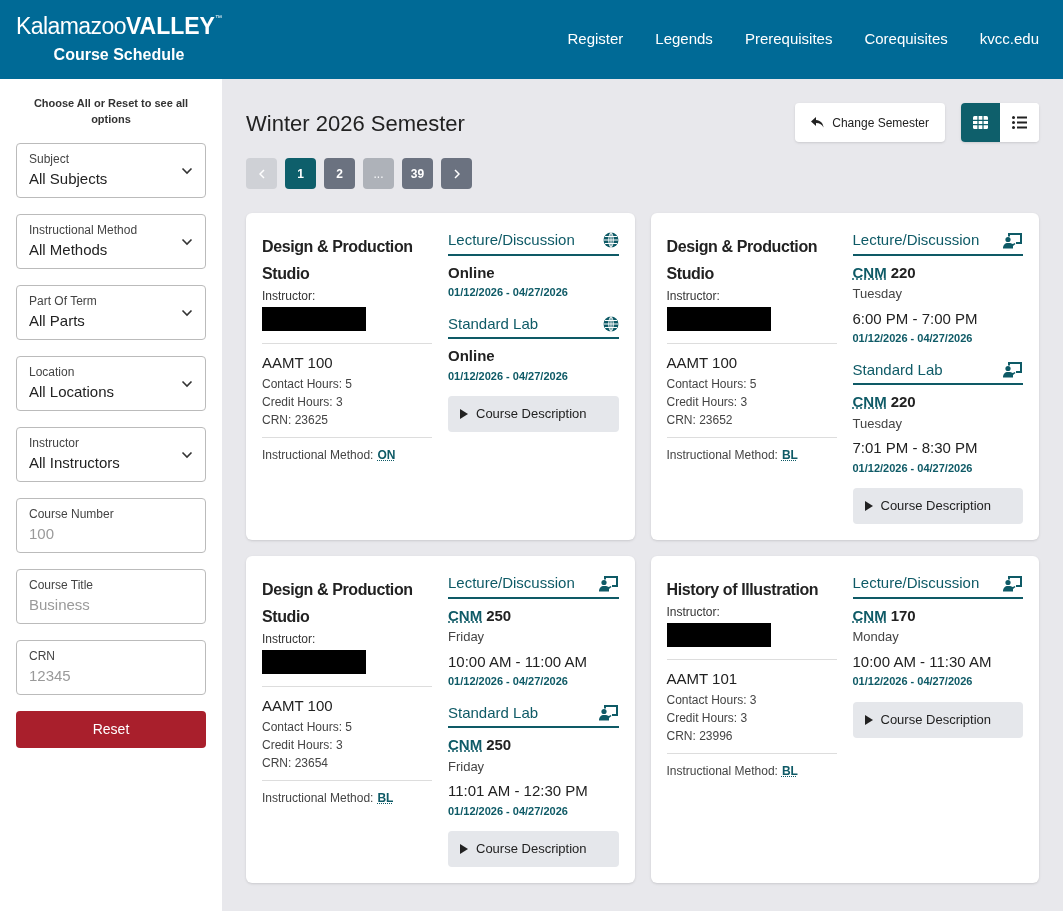 This screenshot has height=911, width=1063. Describe the element at coordinates (111, 241) in the screenshot. I see `filter-select: Instructional Method All Methods` at that location.